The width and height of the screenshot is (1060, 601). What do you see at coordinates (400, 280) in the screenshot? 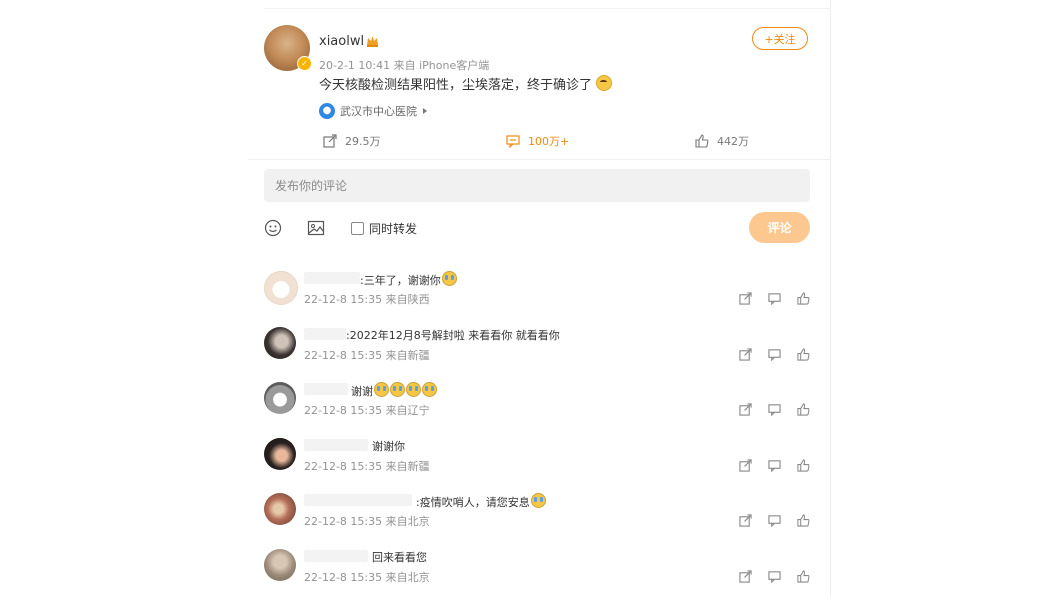
I see `comment-text-content: :三年了，谢谢你` at bounding box center [400, 280].